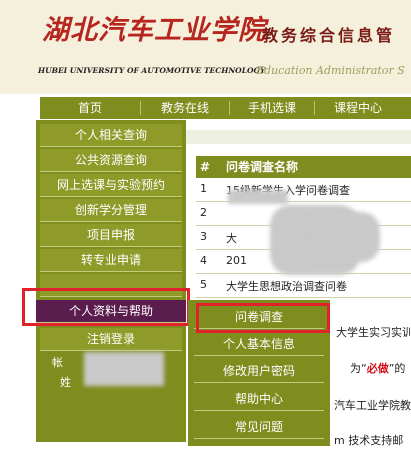  I want to click on sidebar-item-innovation-credit: 创新学分管理, so click(111, 210).